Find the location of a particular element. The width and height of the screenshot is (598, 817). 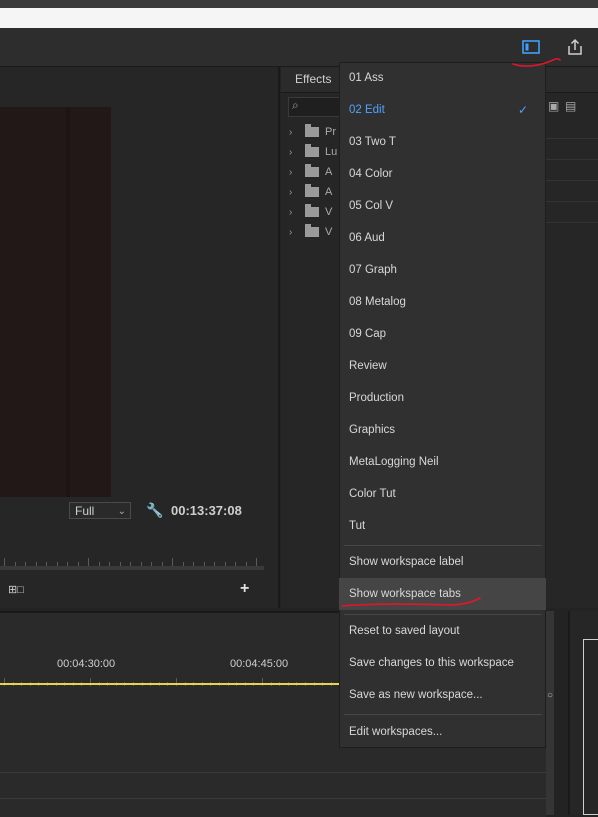

menu-item-workspace: Review is located at coordinates (442, 366).